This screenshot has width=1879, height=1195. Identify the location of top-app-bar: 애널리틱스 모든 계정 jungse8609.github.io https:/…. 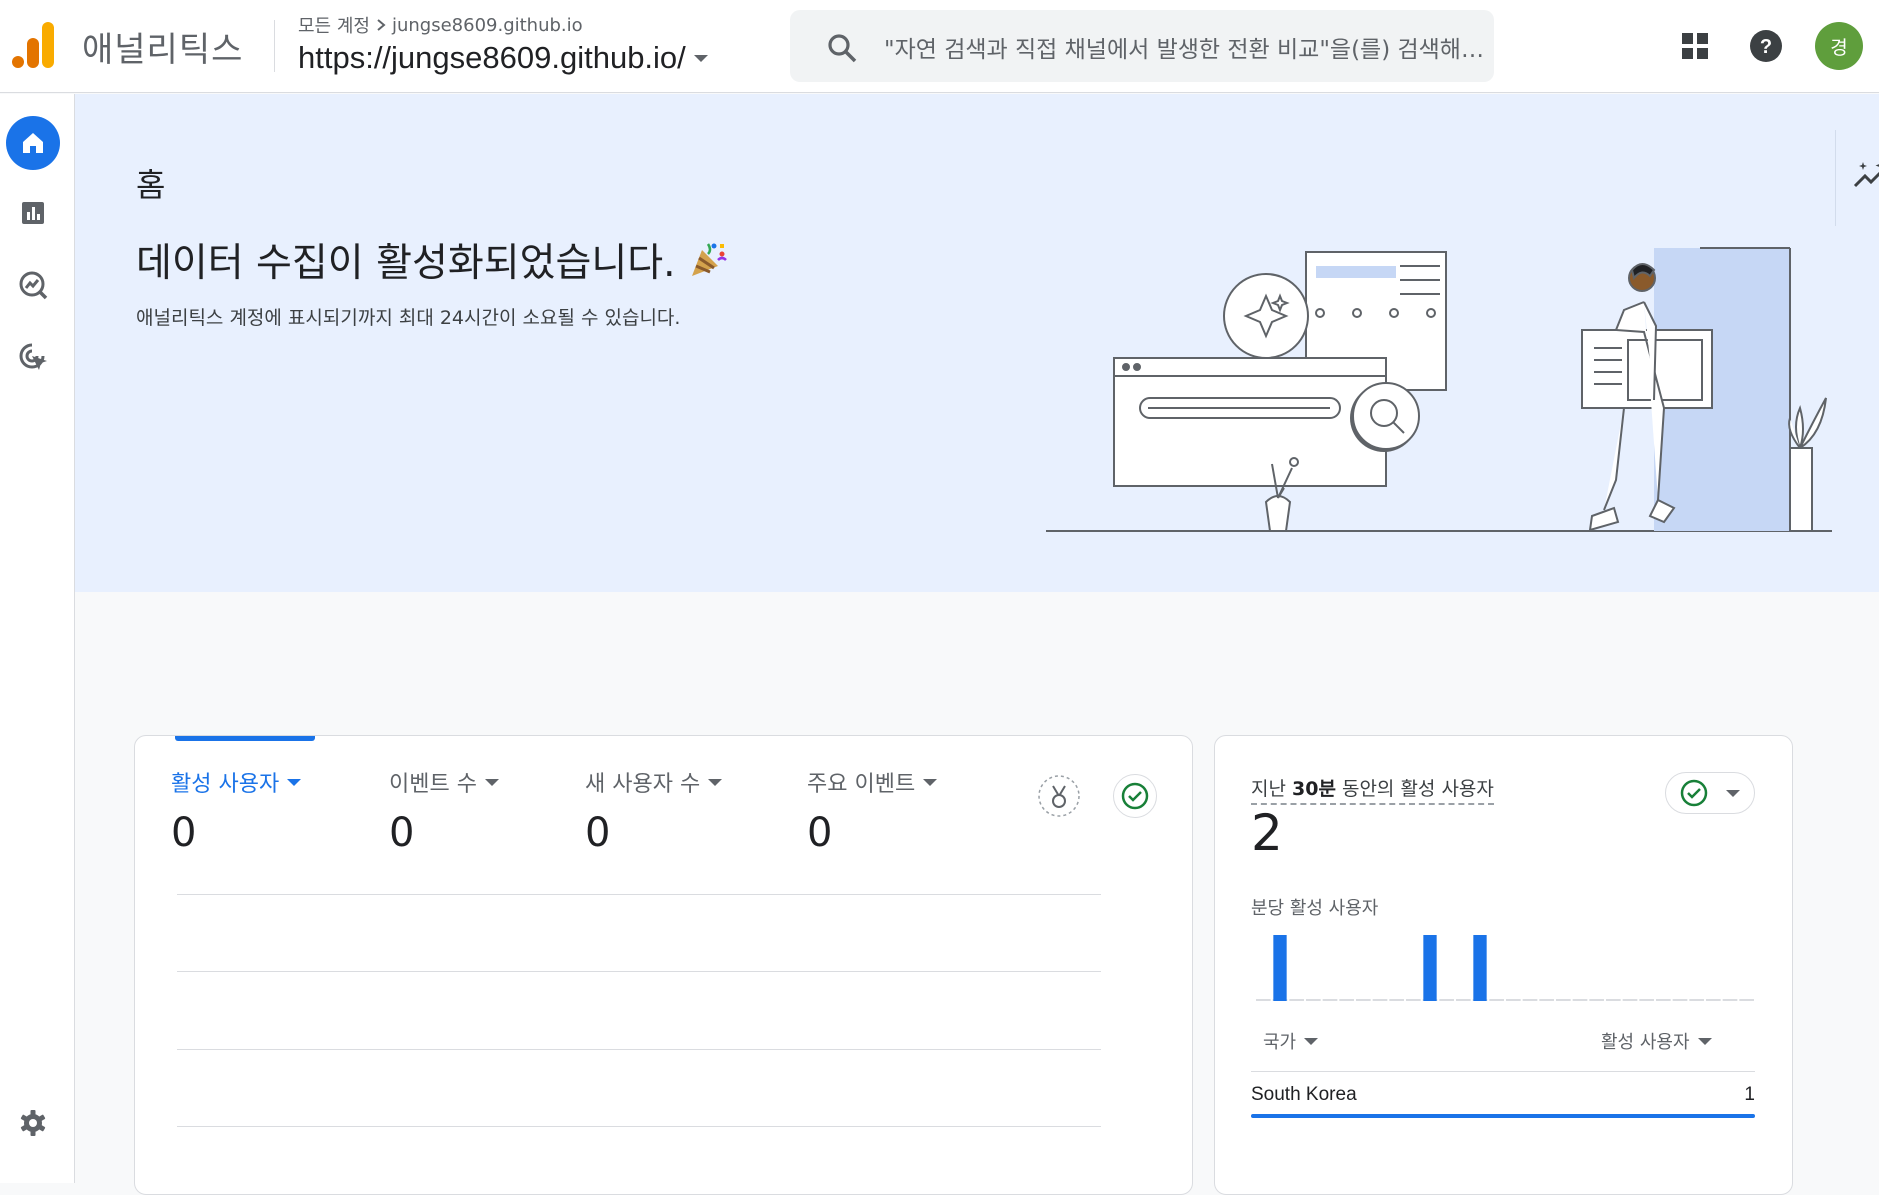
(939, 46).